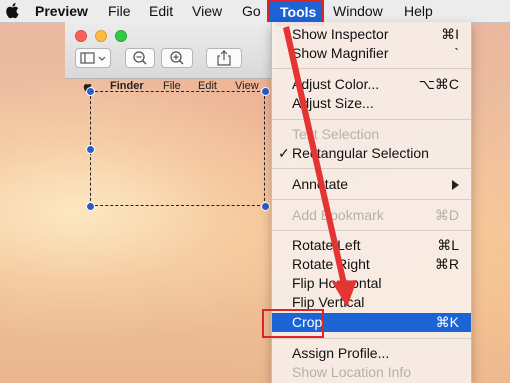 The width and height of the screenshot is (510, 383). Describe the element at coordinates (455, 185) in the screenshot. I see `submenu-arrow-icon` at that location.